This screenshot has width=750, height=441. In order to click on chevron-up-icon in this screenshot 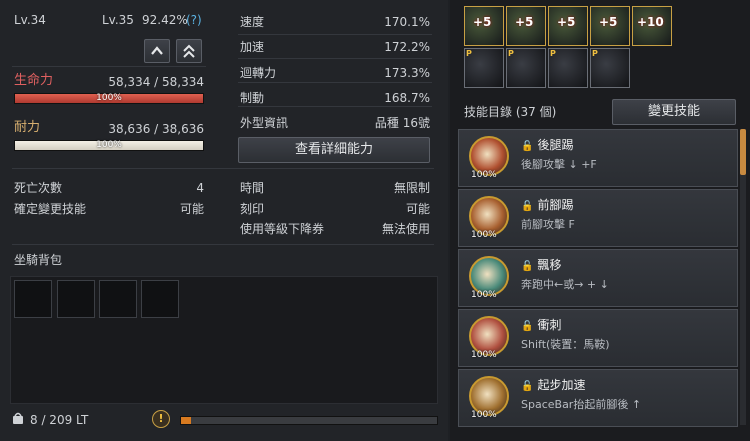, I will do `click(157, 50)`.